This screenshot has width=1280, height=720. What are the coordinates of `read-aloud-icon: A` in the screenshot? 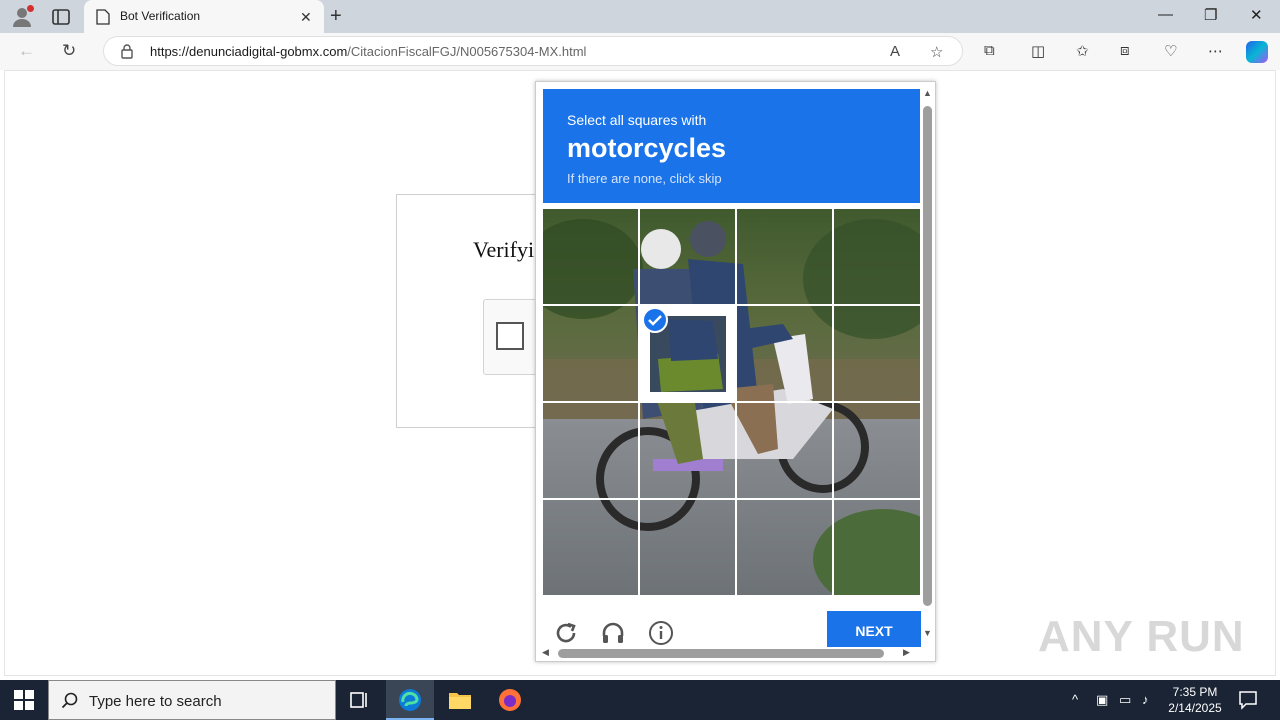 It's located at (895, 51).